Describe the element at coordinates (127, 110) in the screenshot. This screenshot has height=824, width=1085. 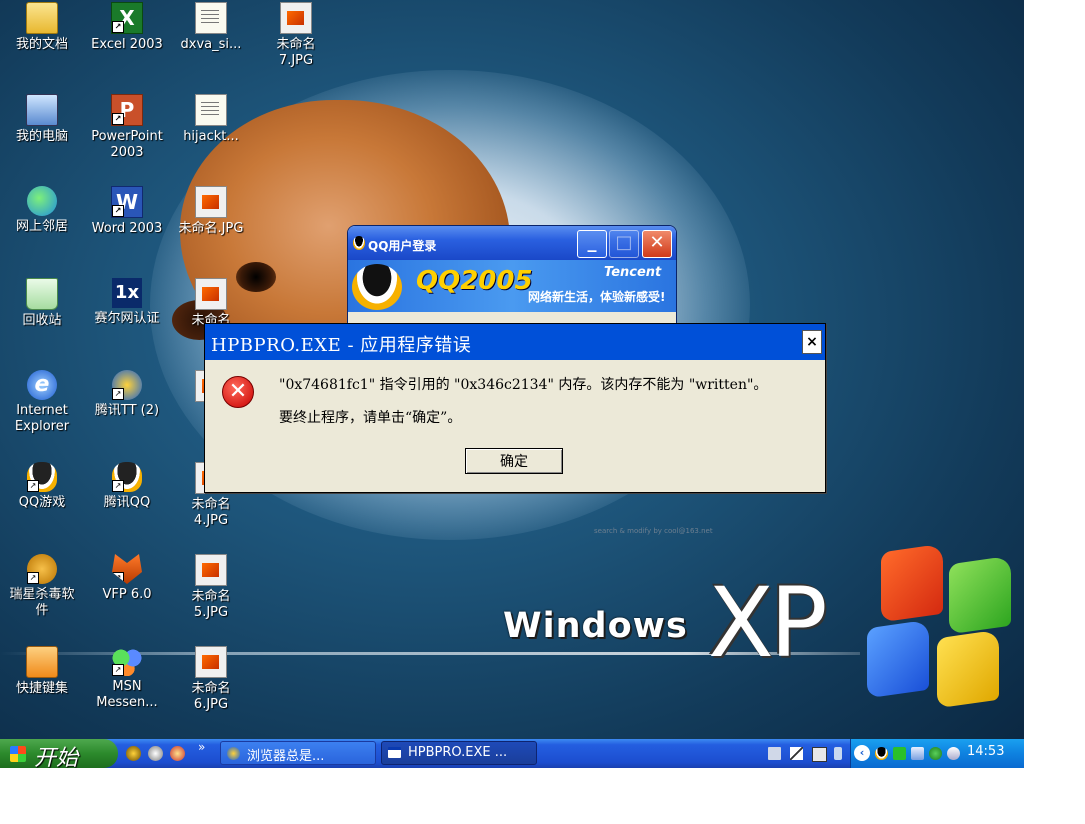
I see `powerpoint-icon: P ↗` at that location.